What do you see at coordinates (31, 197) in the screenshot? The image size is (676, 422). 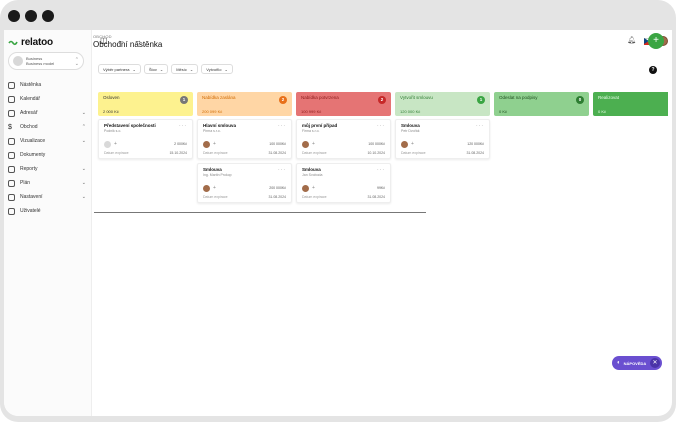 I see `sidebar-item-label: Nastavení` at bounding box center [31, 197].